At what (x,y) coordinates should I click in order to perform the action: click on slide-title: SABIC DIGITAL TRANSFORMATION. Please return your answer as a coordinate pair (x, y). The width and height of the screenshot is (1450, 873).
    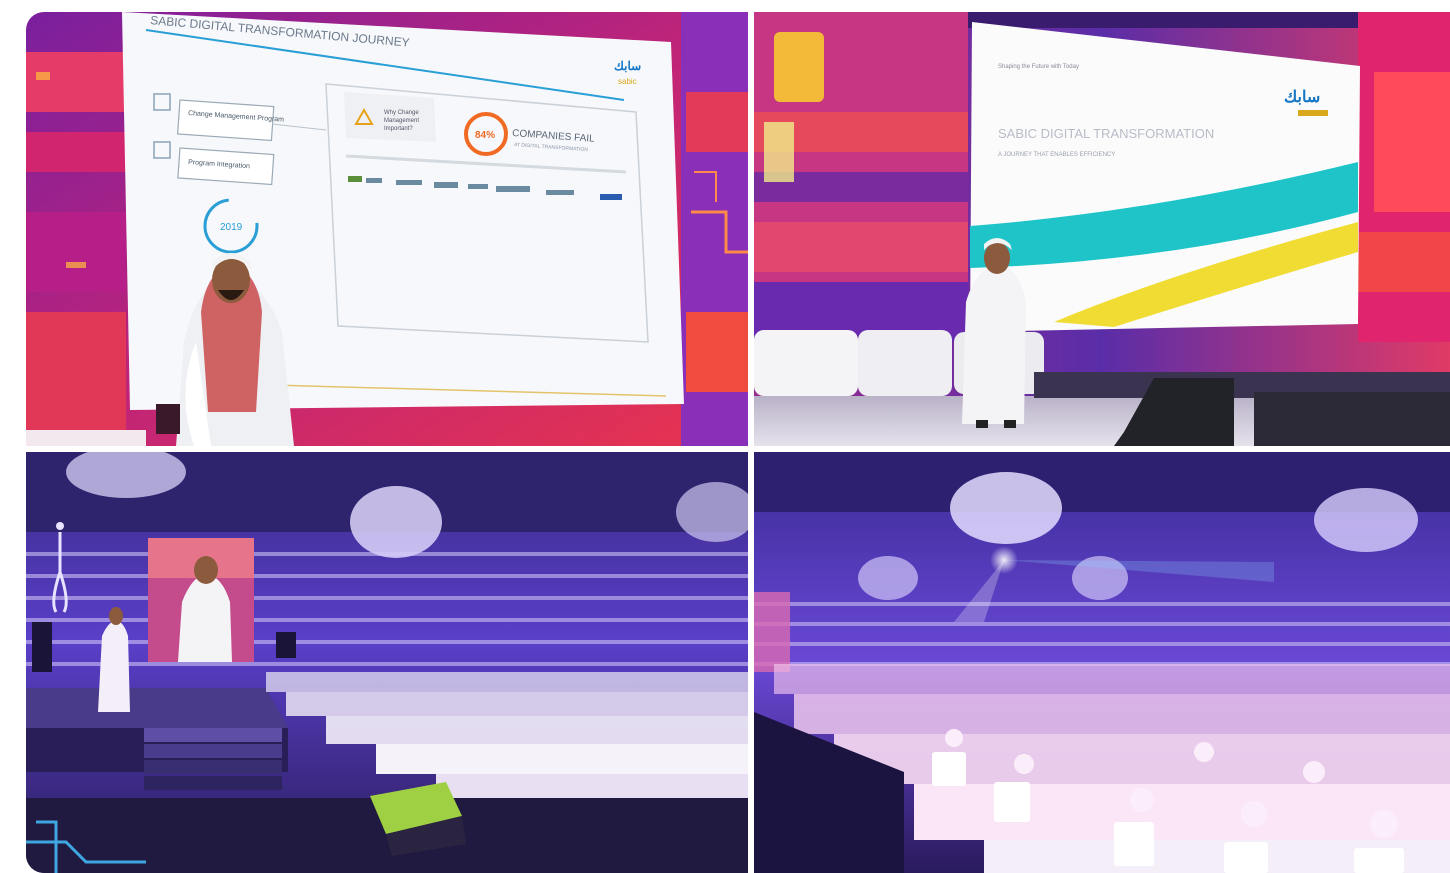
    Looking at the image, I should click on (1106, 133).